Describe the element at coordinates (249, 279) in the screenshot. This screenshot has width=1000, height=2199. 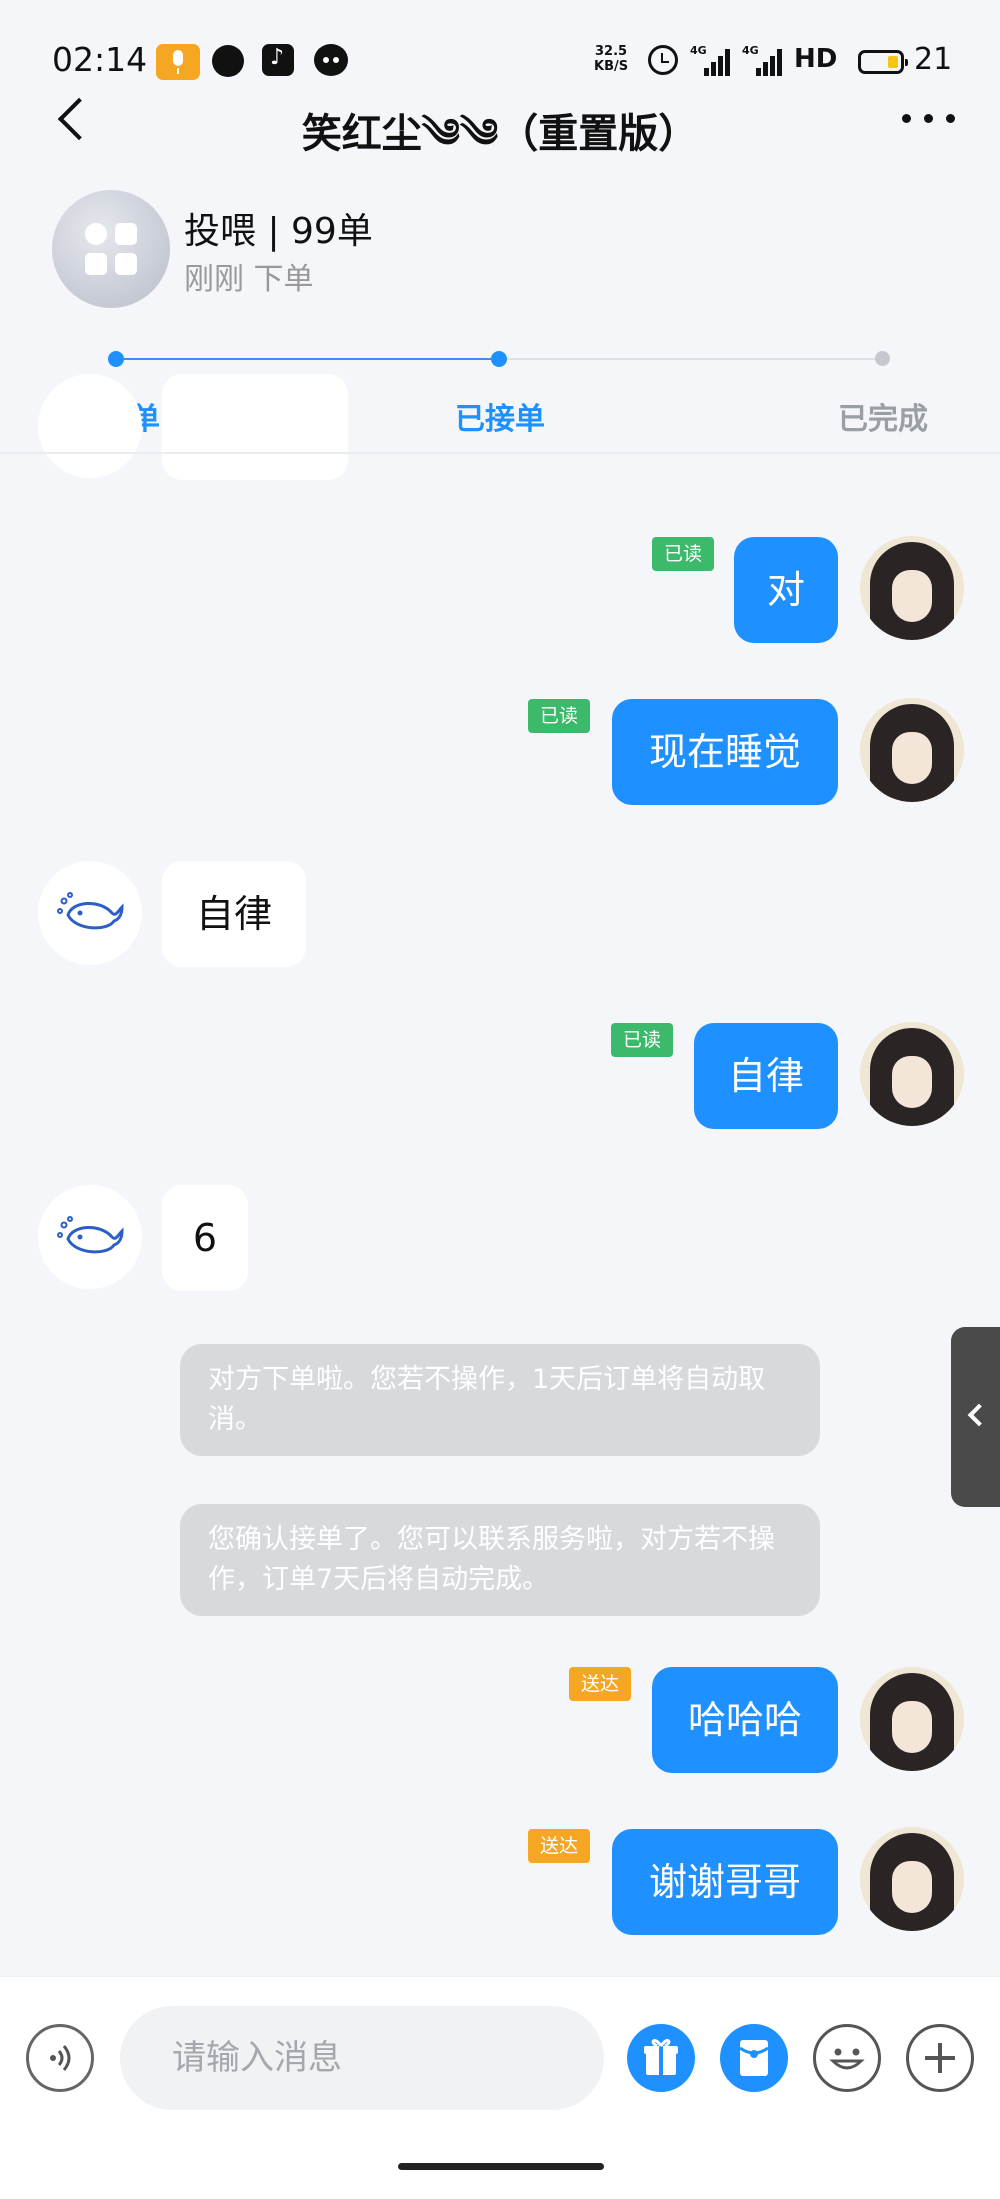
I see `order-subtitle: 刚刚 下单` at that location.